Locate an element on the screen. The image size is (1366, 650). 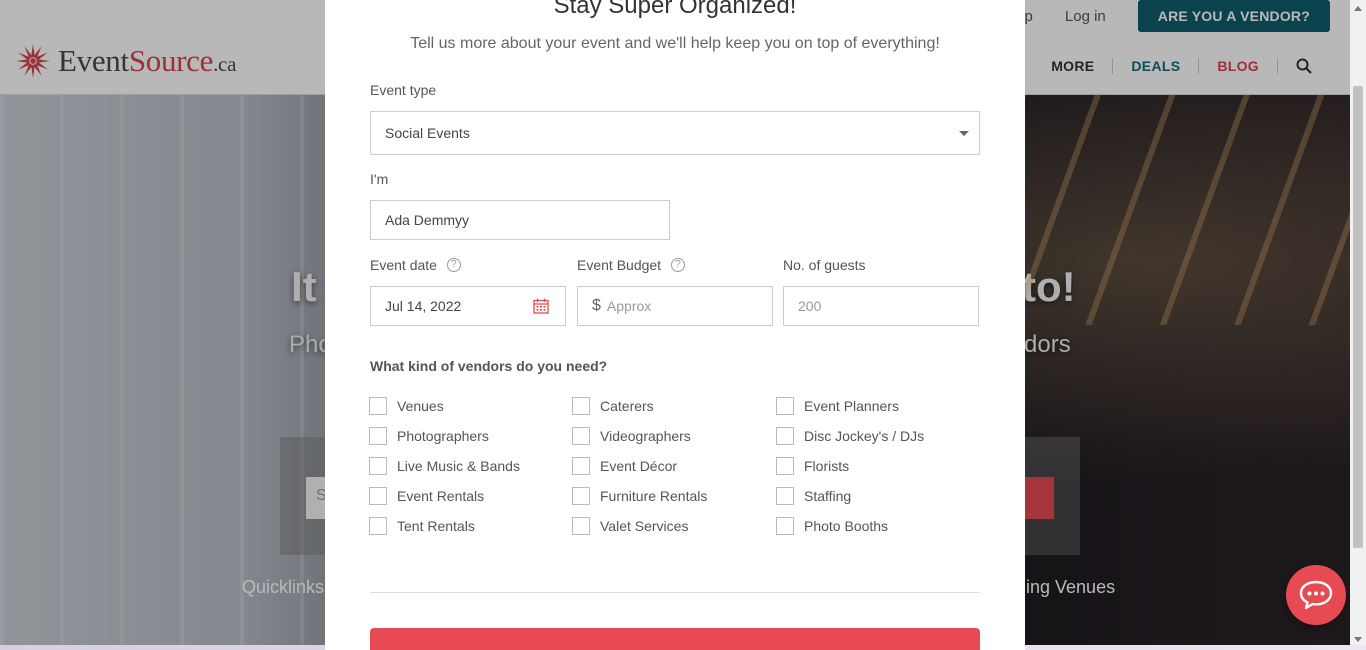
vendor-checkbox-caterers: Caterers is located at coordinates (613, 406).